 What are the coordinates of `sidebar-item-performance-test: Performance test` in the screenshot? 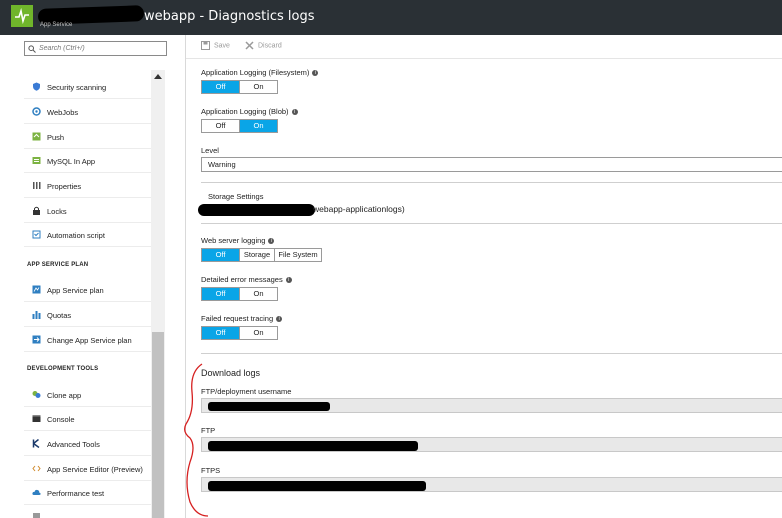 It's located at (87, 493).